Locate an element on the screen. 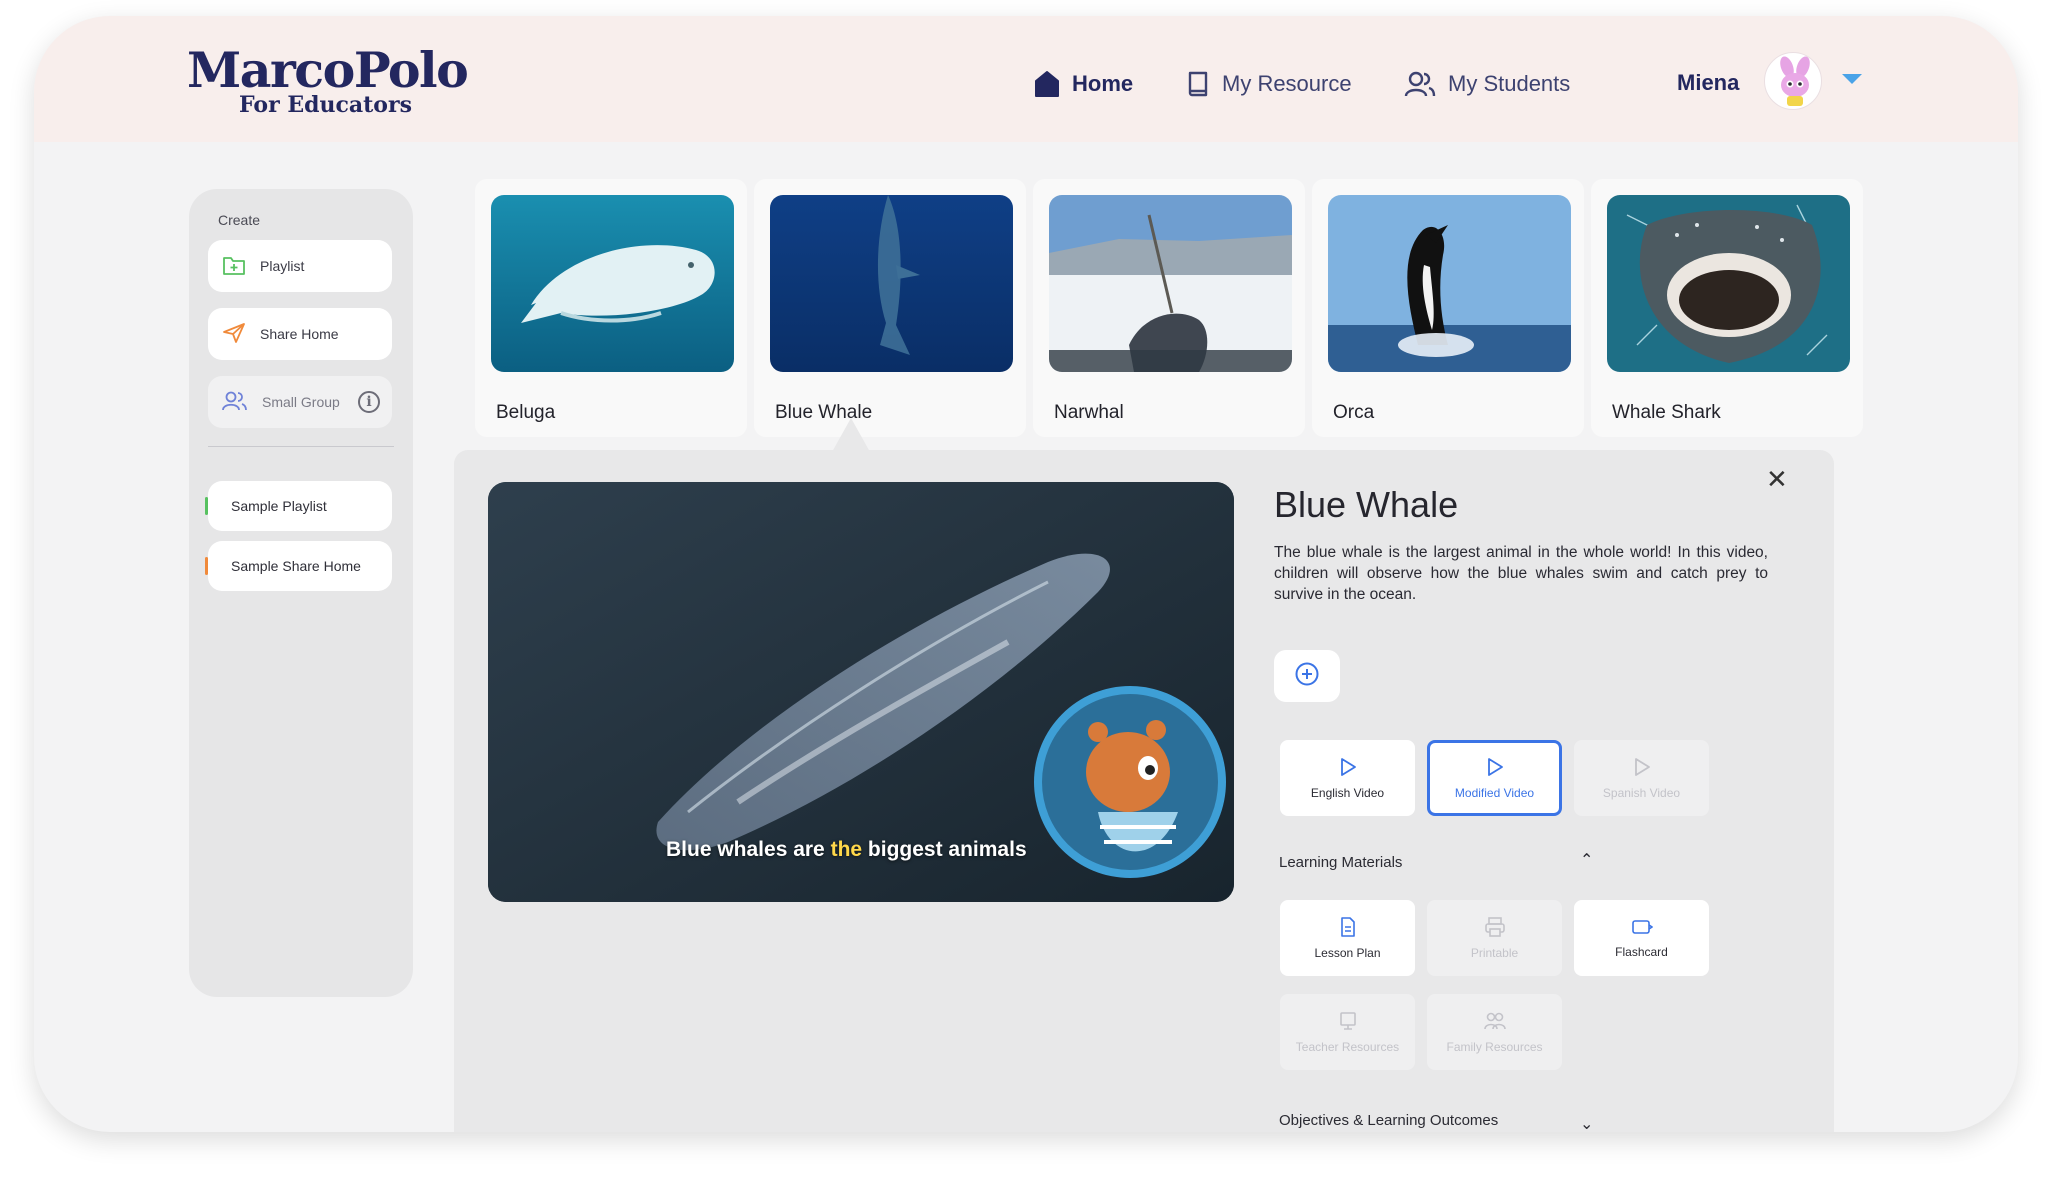 The width and height of the screenshot is (2052, 1182). selected-card-pointer is located at coordinates (851, 435).